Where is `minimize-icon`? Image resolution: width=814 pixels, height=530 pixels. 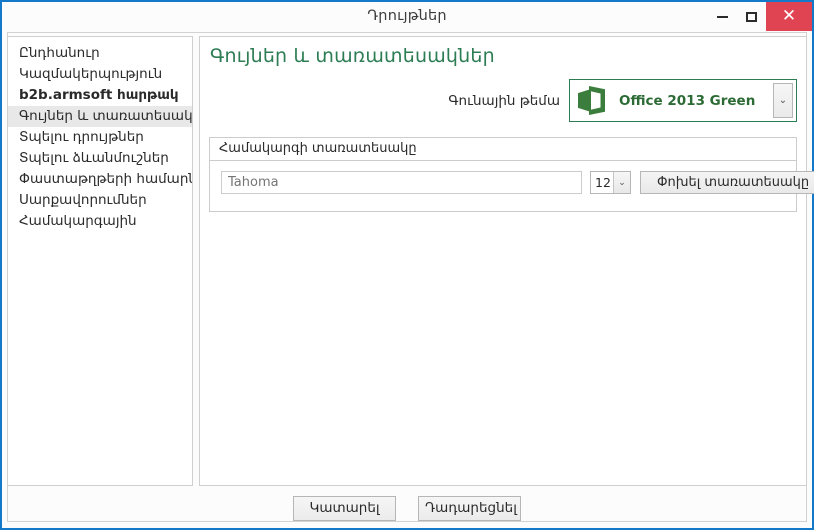 minimize-icon is located at coordinates (722, 16).